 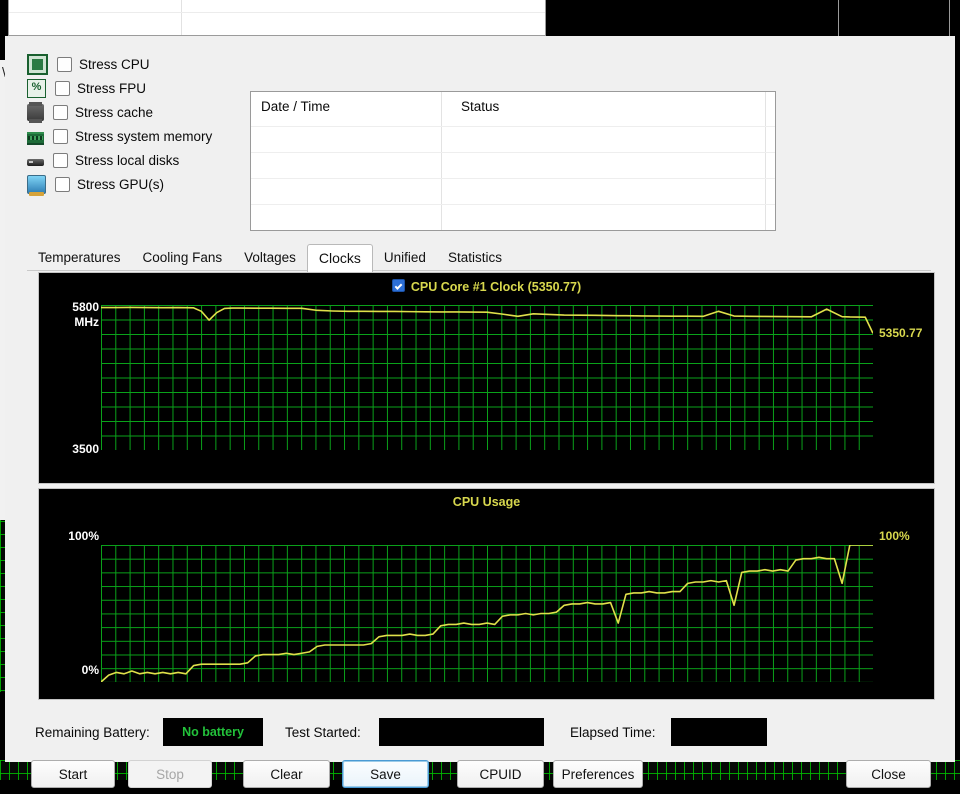 I want to click on fpu-icon: %, so click(x=36, y=88).